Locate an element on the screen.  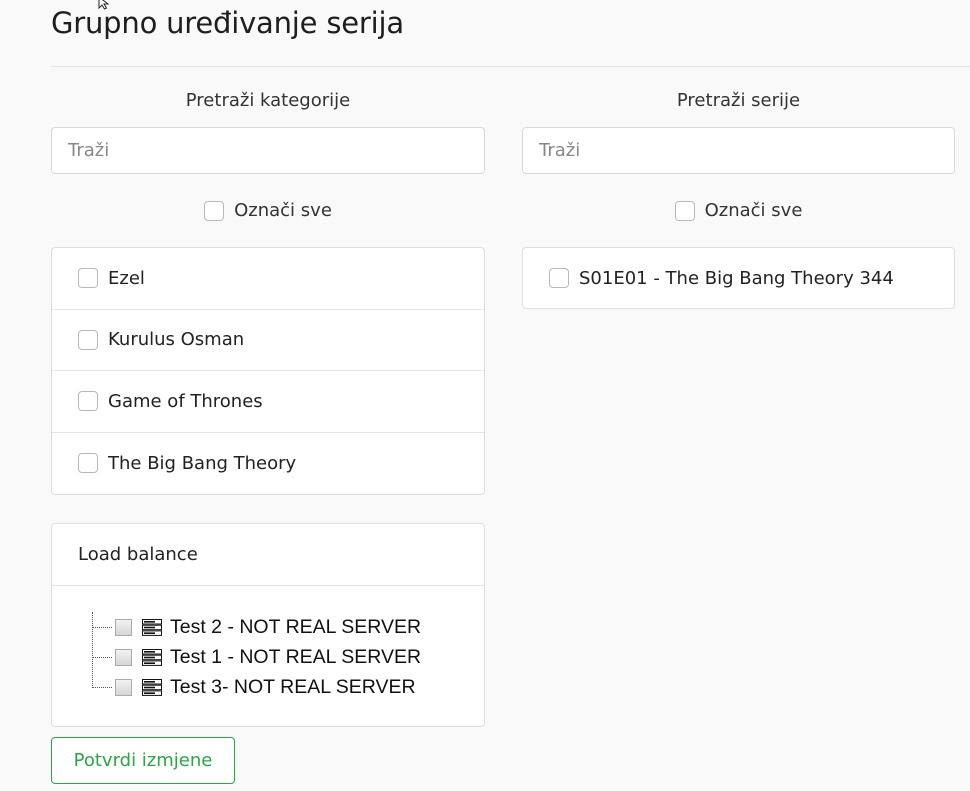
series-label: S01E01 - The Big Bang Theory 344 is located at coordinates (736, 278).